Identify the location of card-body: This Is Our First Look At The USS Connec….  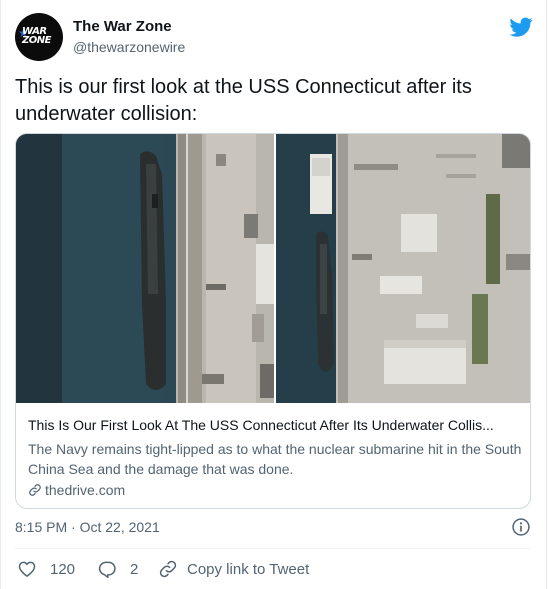
(276, 458).